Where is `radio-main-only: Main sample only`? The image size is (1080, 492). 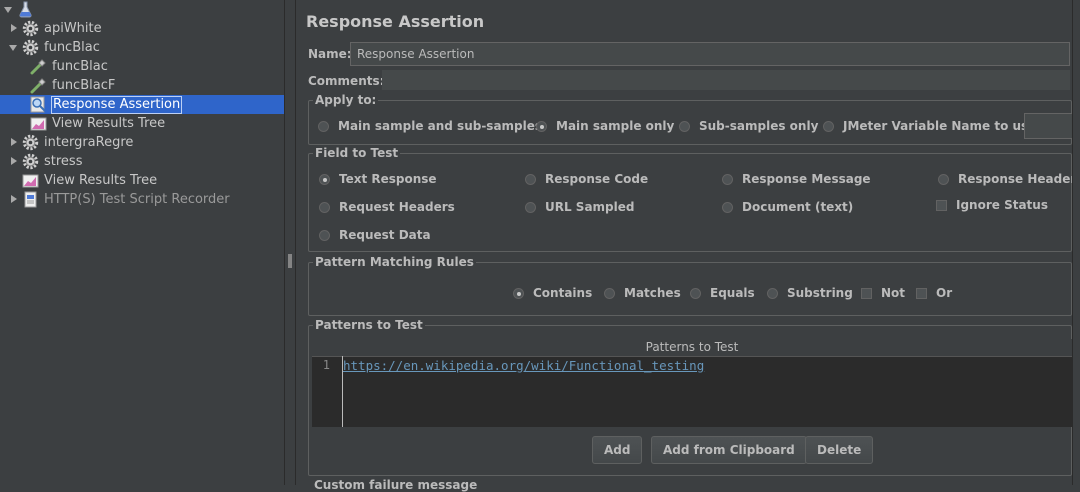
radio-main-only: Main sample only is located at coordinates (605, 126).